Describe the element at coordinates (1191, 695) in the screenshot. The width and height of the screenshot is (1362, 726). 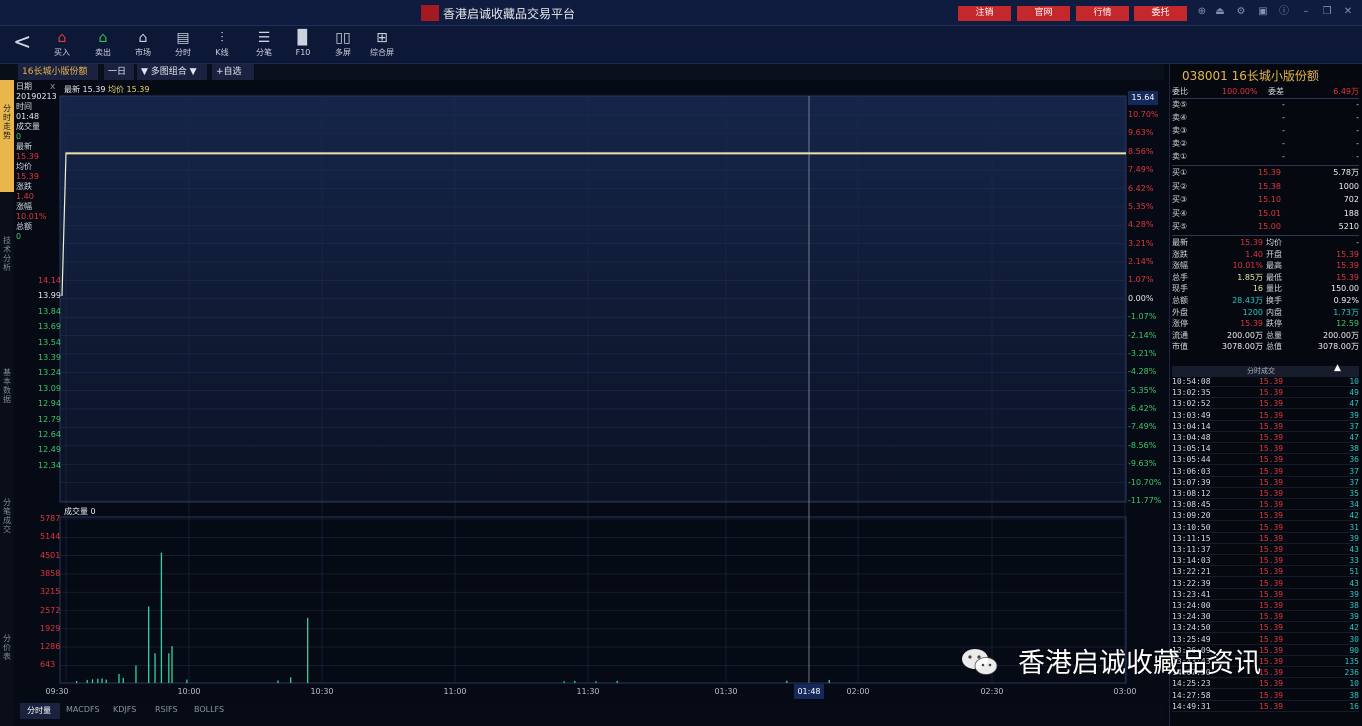
I see `trade-time: 14:27:58` at that location.